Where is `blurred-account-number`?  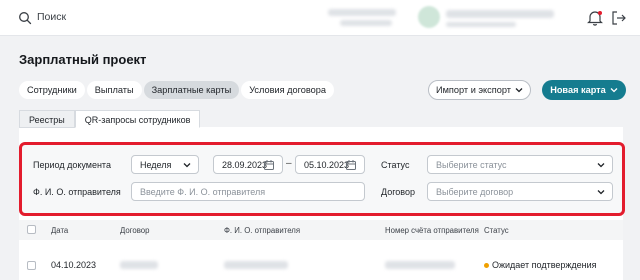
blurred-account-number is located at coordinates (420, 265).